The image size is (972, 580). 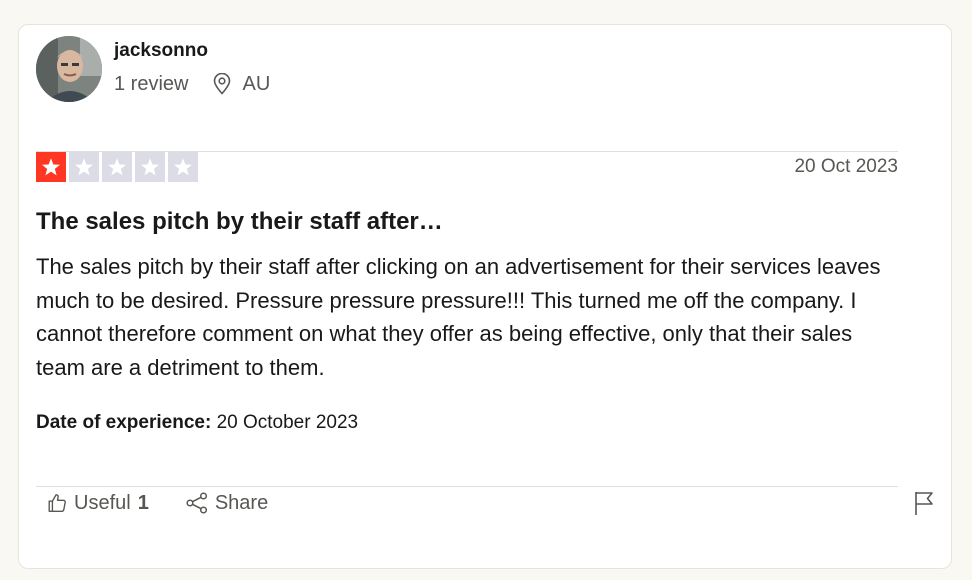 I want to click on avatar-photo, so click(x=69, y=69).